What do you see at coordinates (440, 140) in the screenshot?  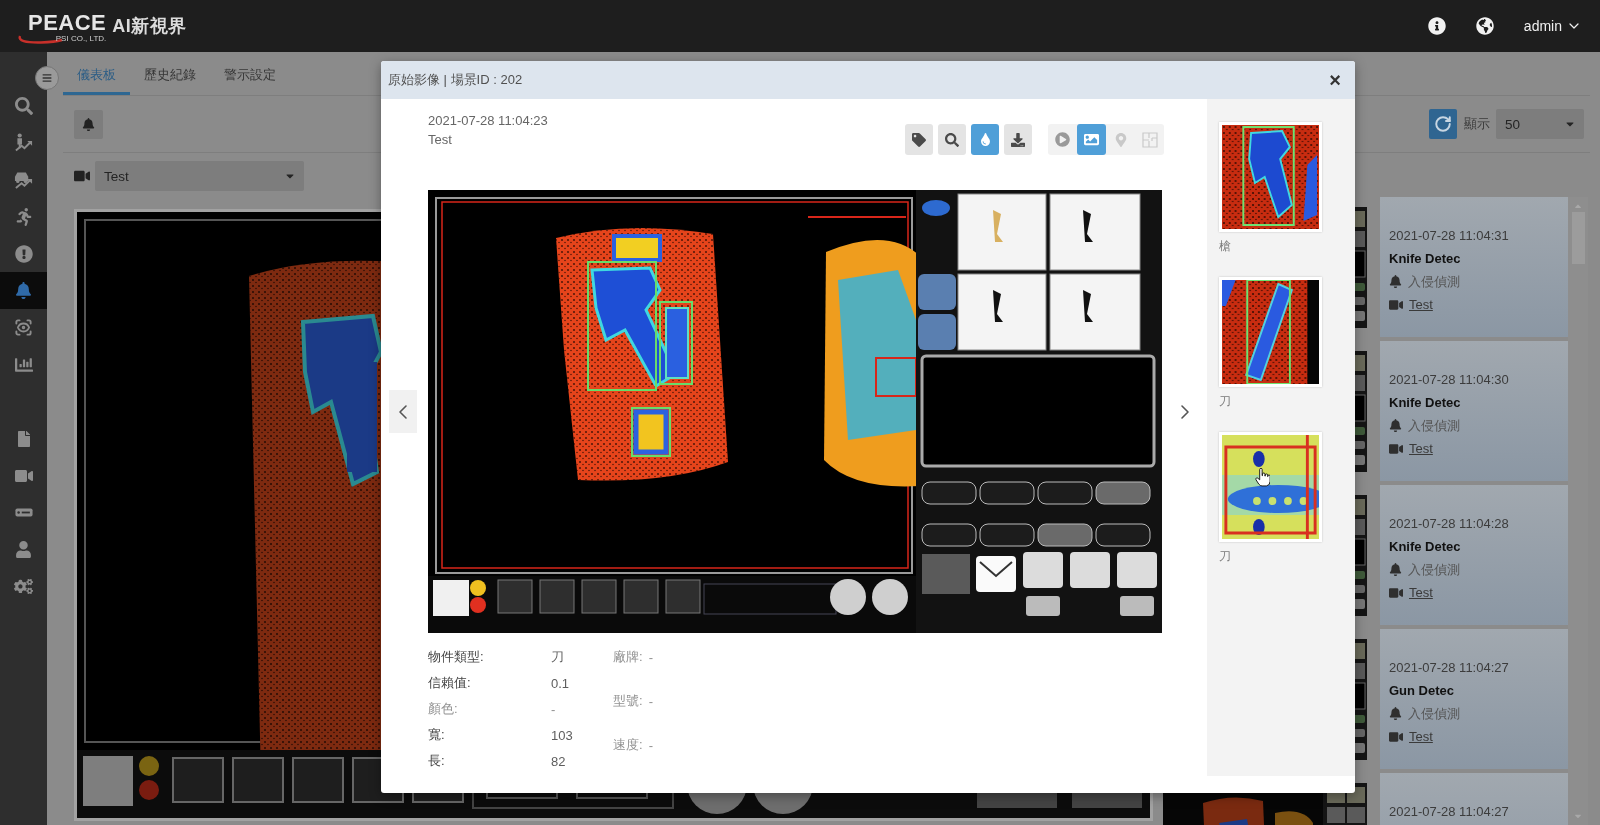 I see `camera-name: Test` at bounding box center [440, 140].